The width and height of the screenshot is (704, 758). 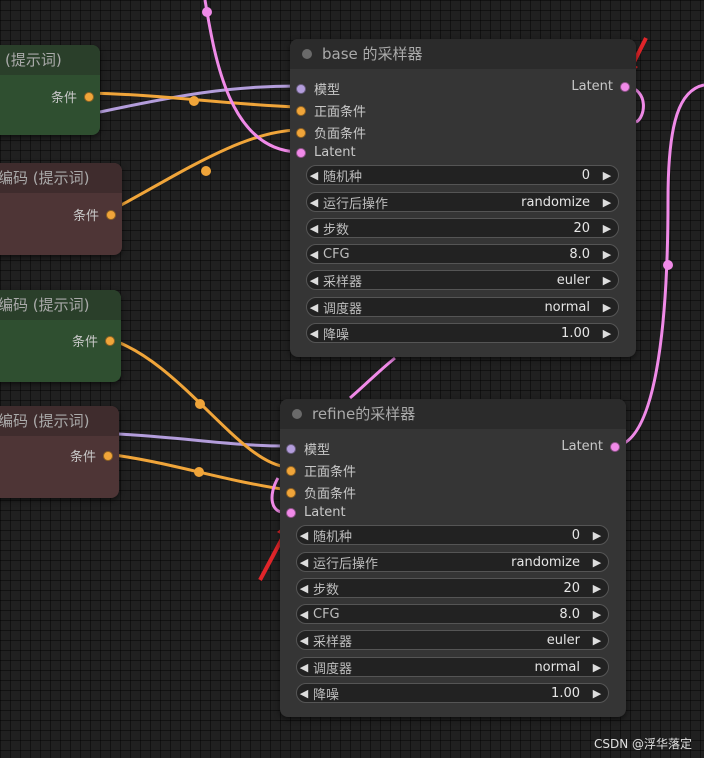 I want to click on watermark: CSDN @浮华落定, so click(x=642, y=744).